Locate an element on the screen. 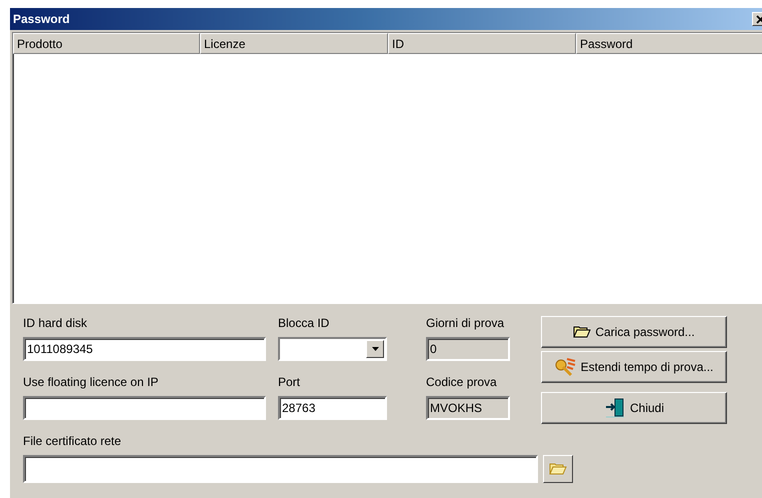 Image resolution: width=762 pixels, height=498 pixels. exit-door-icon is located at coordinates (615, 408).